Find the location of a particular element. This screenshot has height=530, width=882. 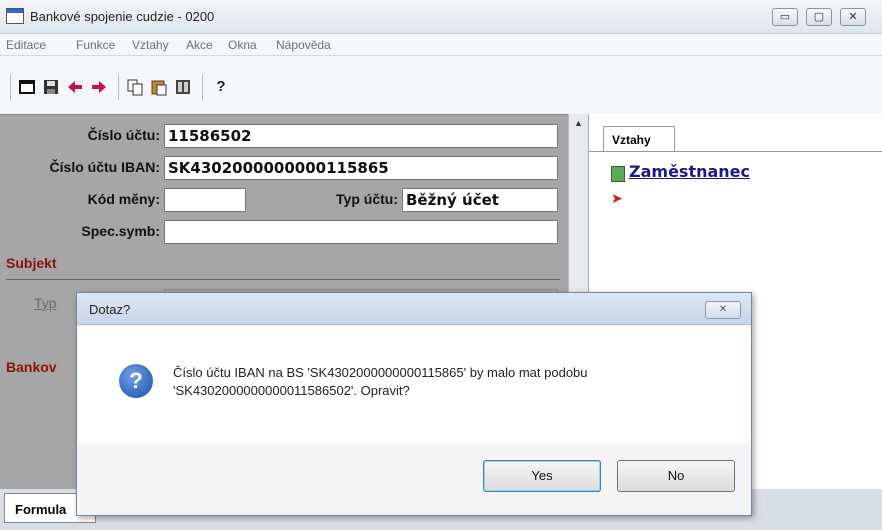

kod-meny-field is located at coordinates (205, 200).